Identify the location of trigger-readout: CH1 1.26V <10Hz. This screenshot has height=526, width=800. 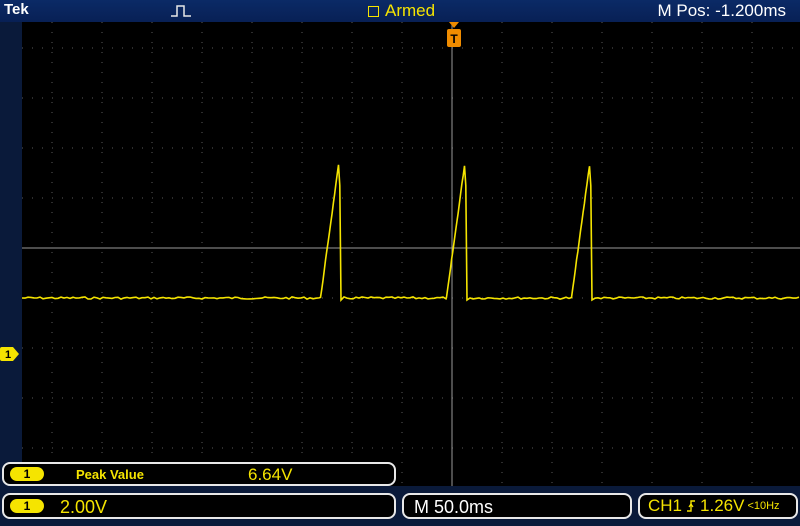
(718, 506).